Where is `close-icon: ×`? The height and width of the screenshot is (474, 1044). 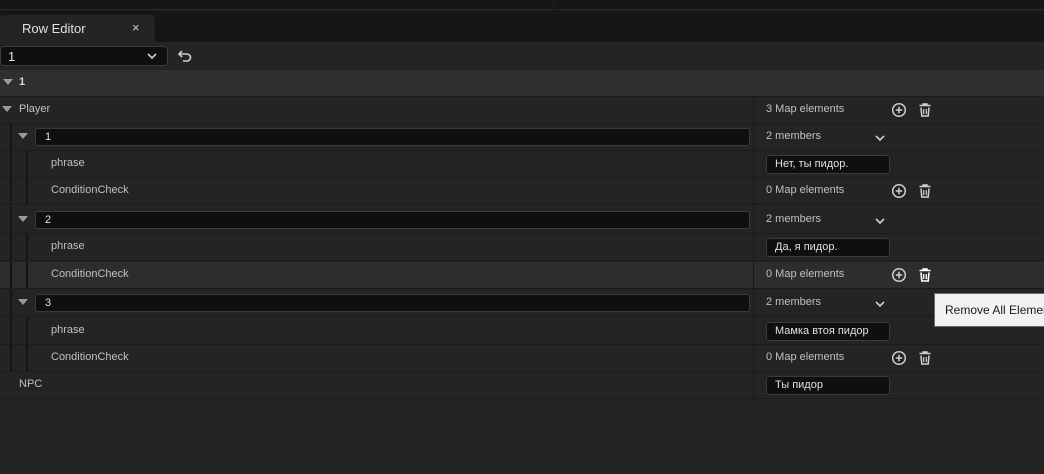 close-icon: × is located at coordinates (136, 27).